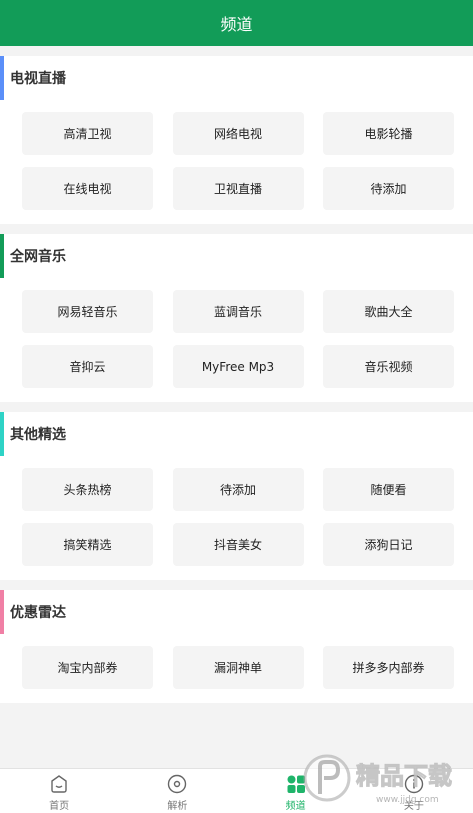  I want to click on channel-tile: 随便看, so click(388, 489).